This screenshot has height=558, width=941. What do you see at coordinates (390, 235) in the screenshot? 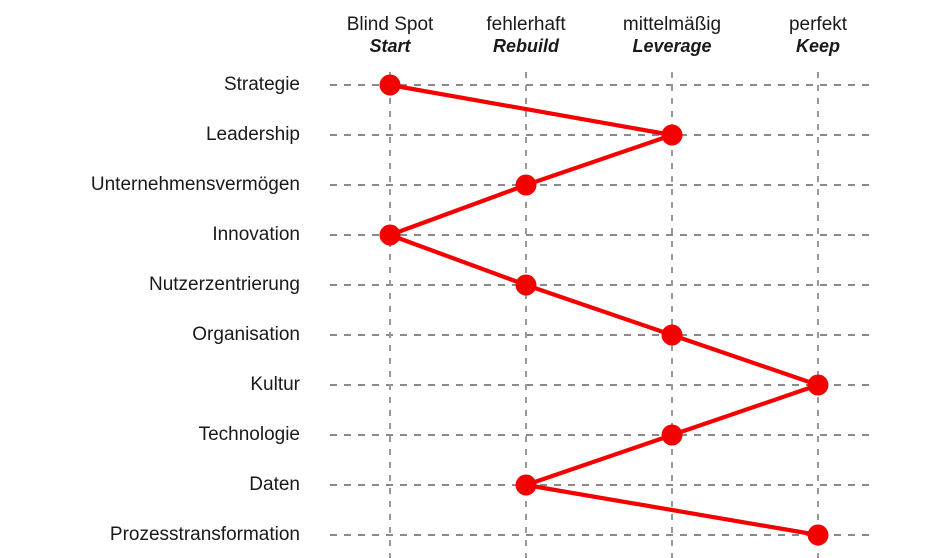
I see `datapoint-innovation` at bounding box center [390, 235].